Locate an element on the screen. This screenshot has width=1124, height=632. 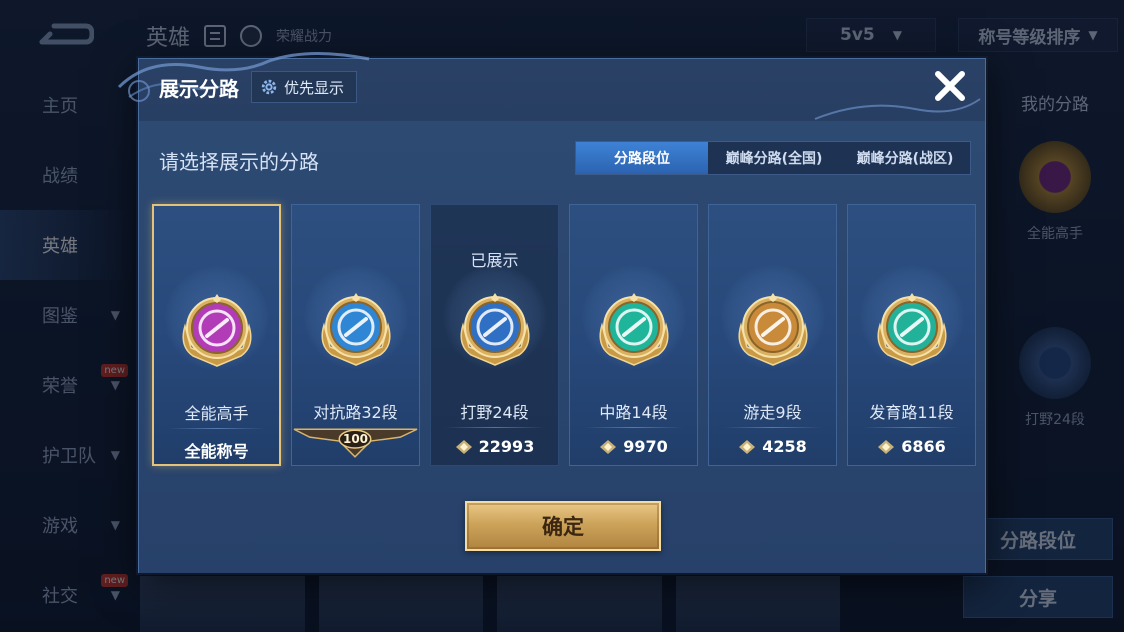
sidebar-item-label: 战绩 is located at coordinates (60, 176).